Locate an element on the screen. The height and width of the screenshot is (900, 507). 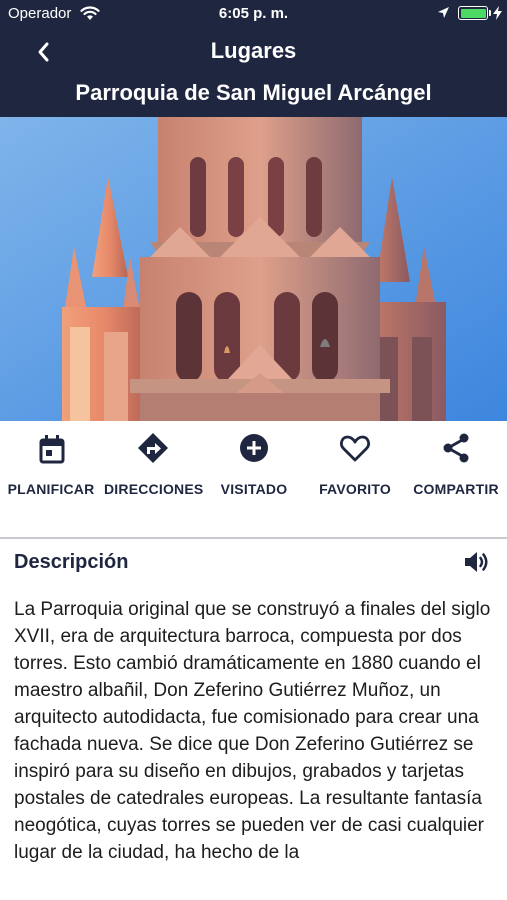
directions-button: DIRECCIONES is located at coordinates (154, 476).